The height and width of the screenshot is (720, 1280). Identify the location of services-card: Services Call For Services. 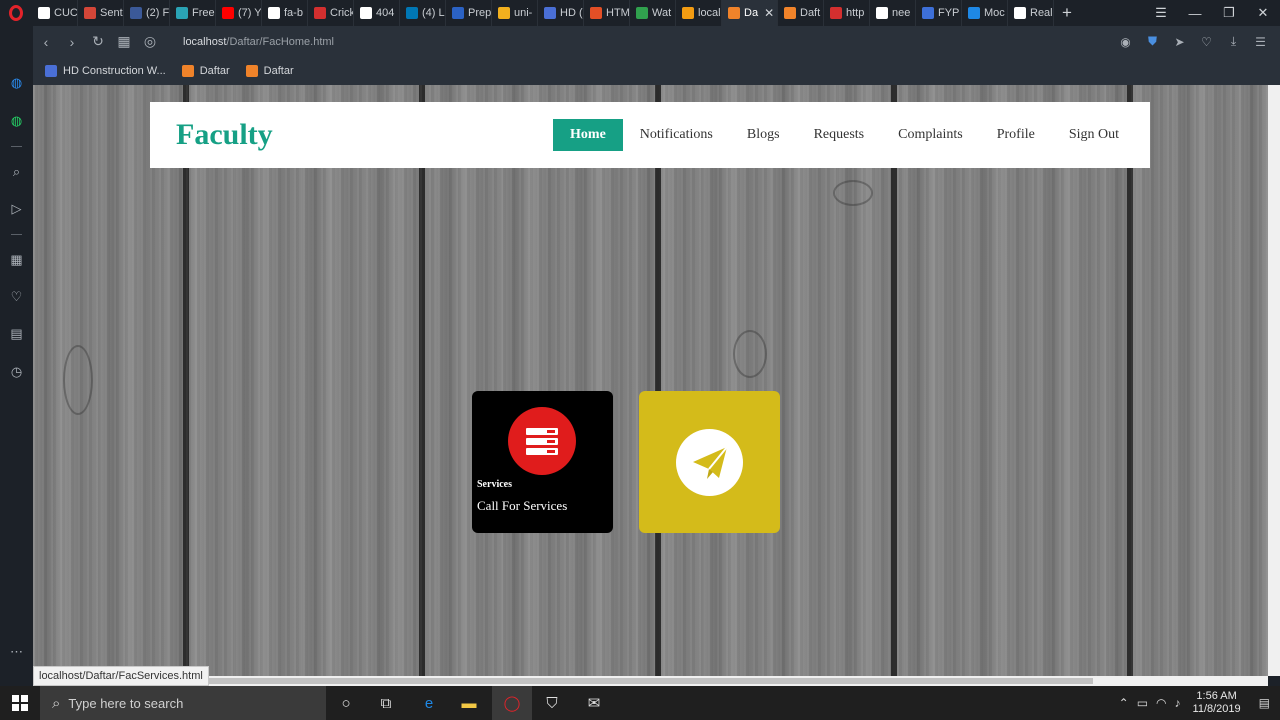
(542, 462).